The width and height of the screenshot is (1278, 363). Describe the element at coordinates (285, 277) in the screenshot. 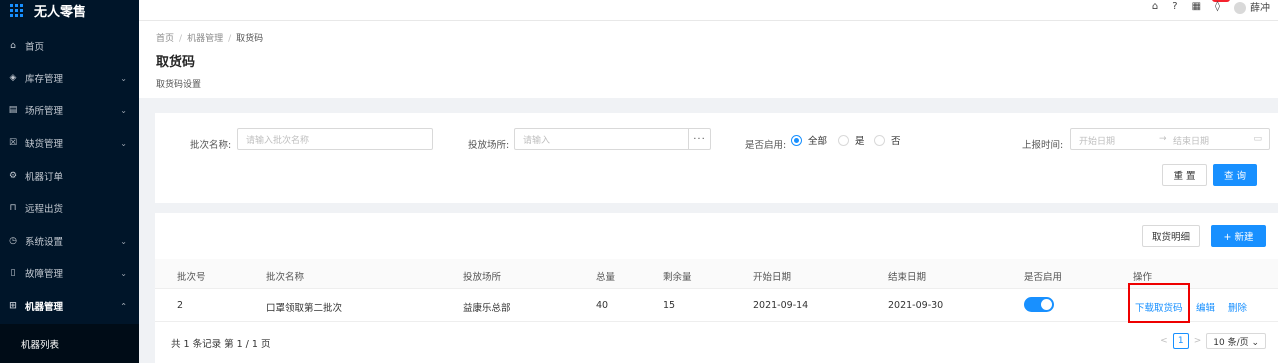

I see `col-header: 批次名称` at that location.